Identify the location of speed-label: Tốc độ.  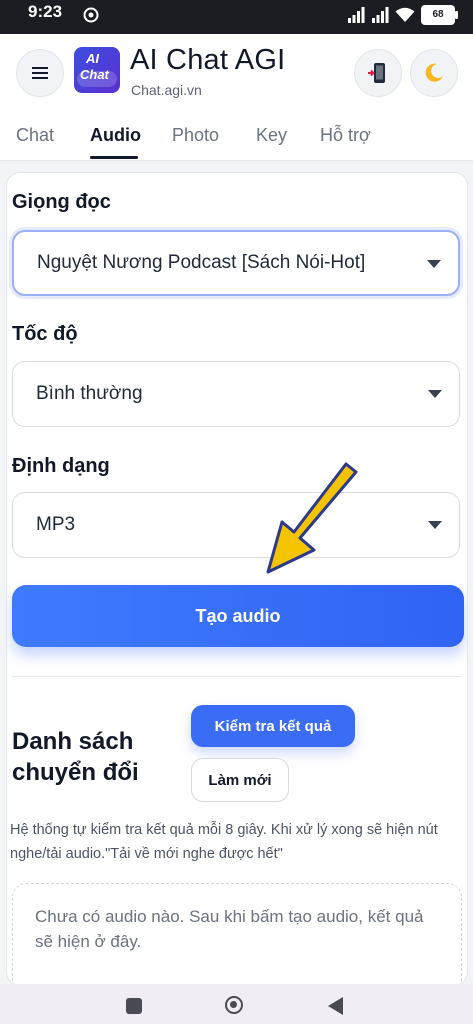
(45, 334).